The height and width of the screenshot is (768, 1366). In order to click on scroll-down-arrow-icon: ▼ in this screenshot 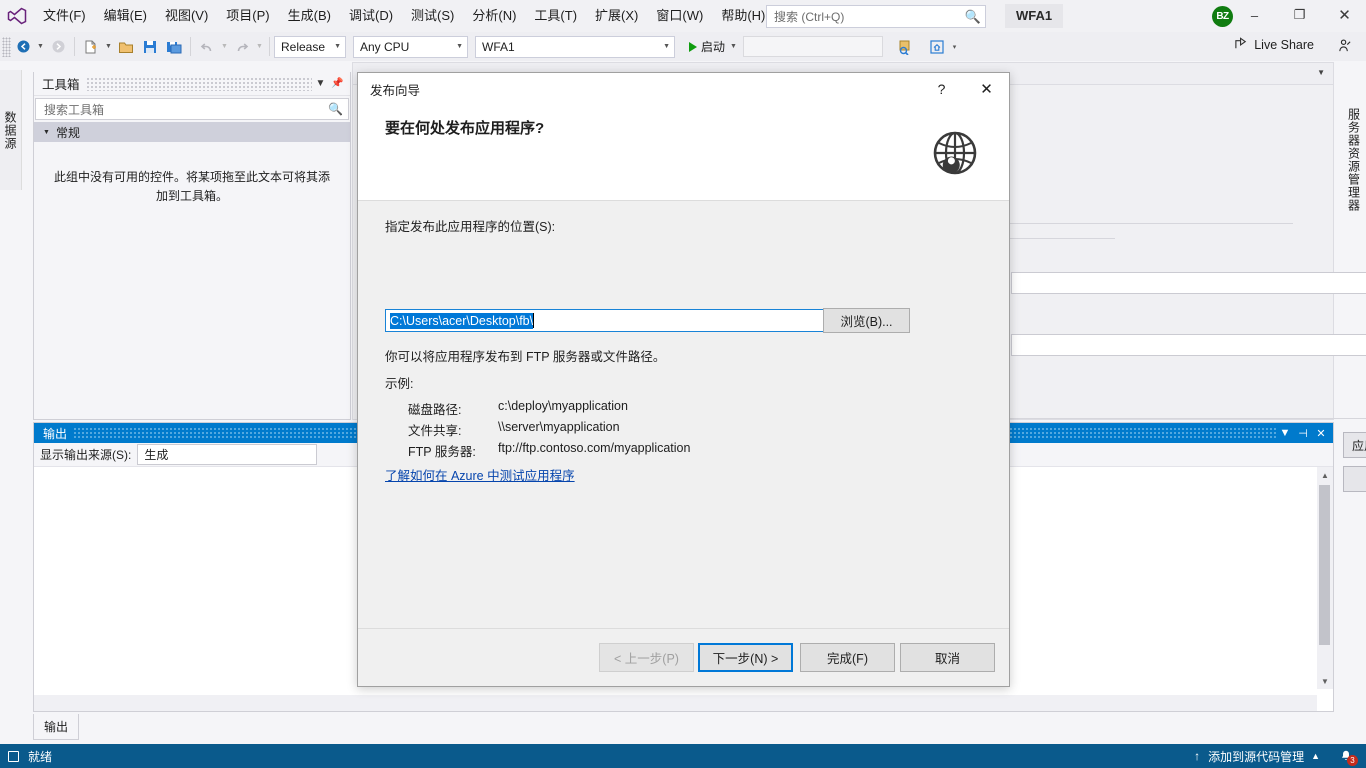, I will do `click(1325, 681)`.